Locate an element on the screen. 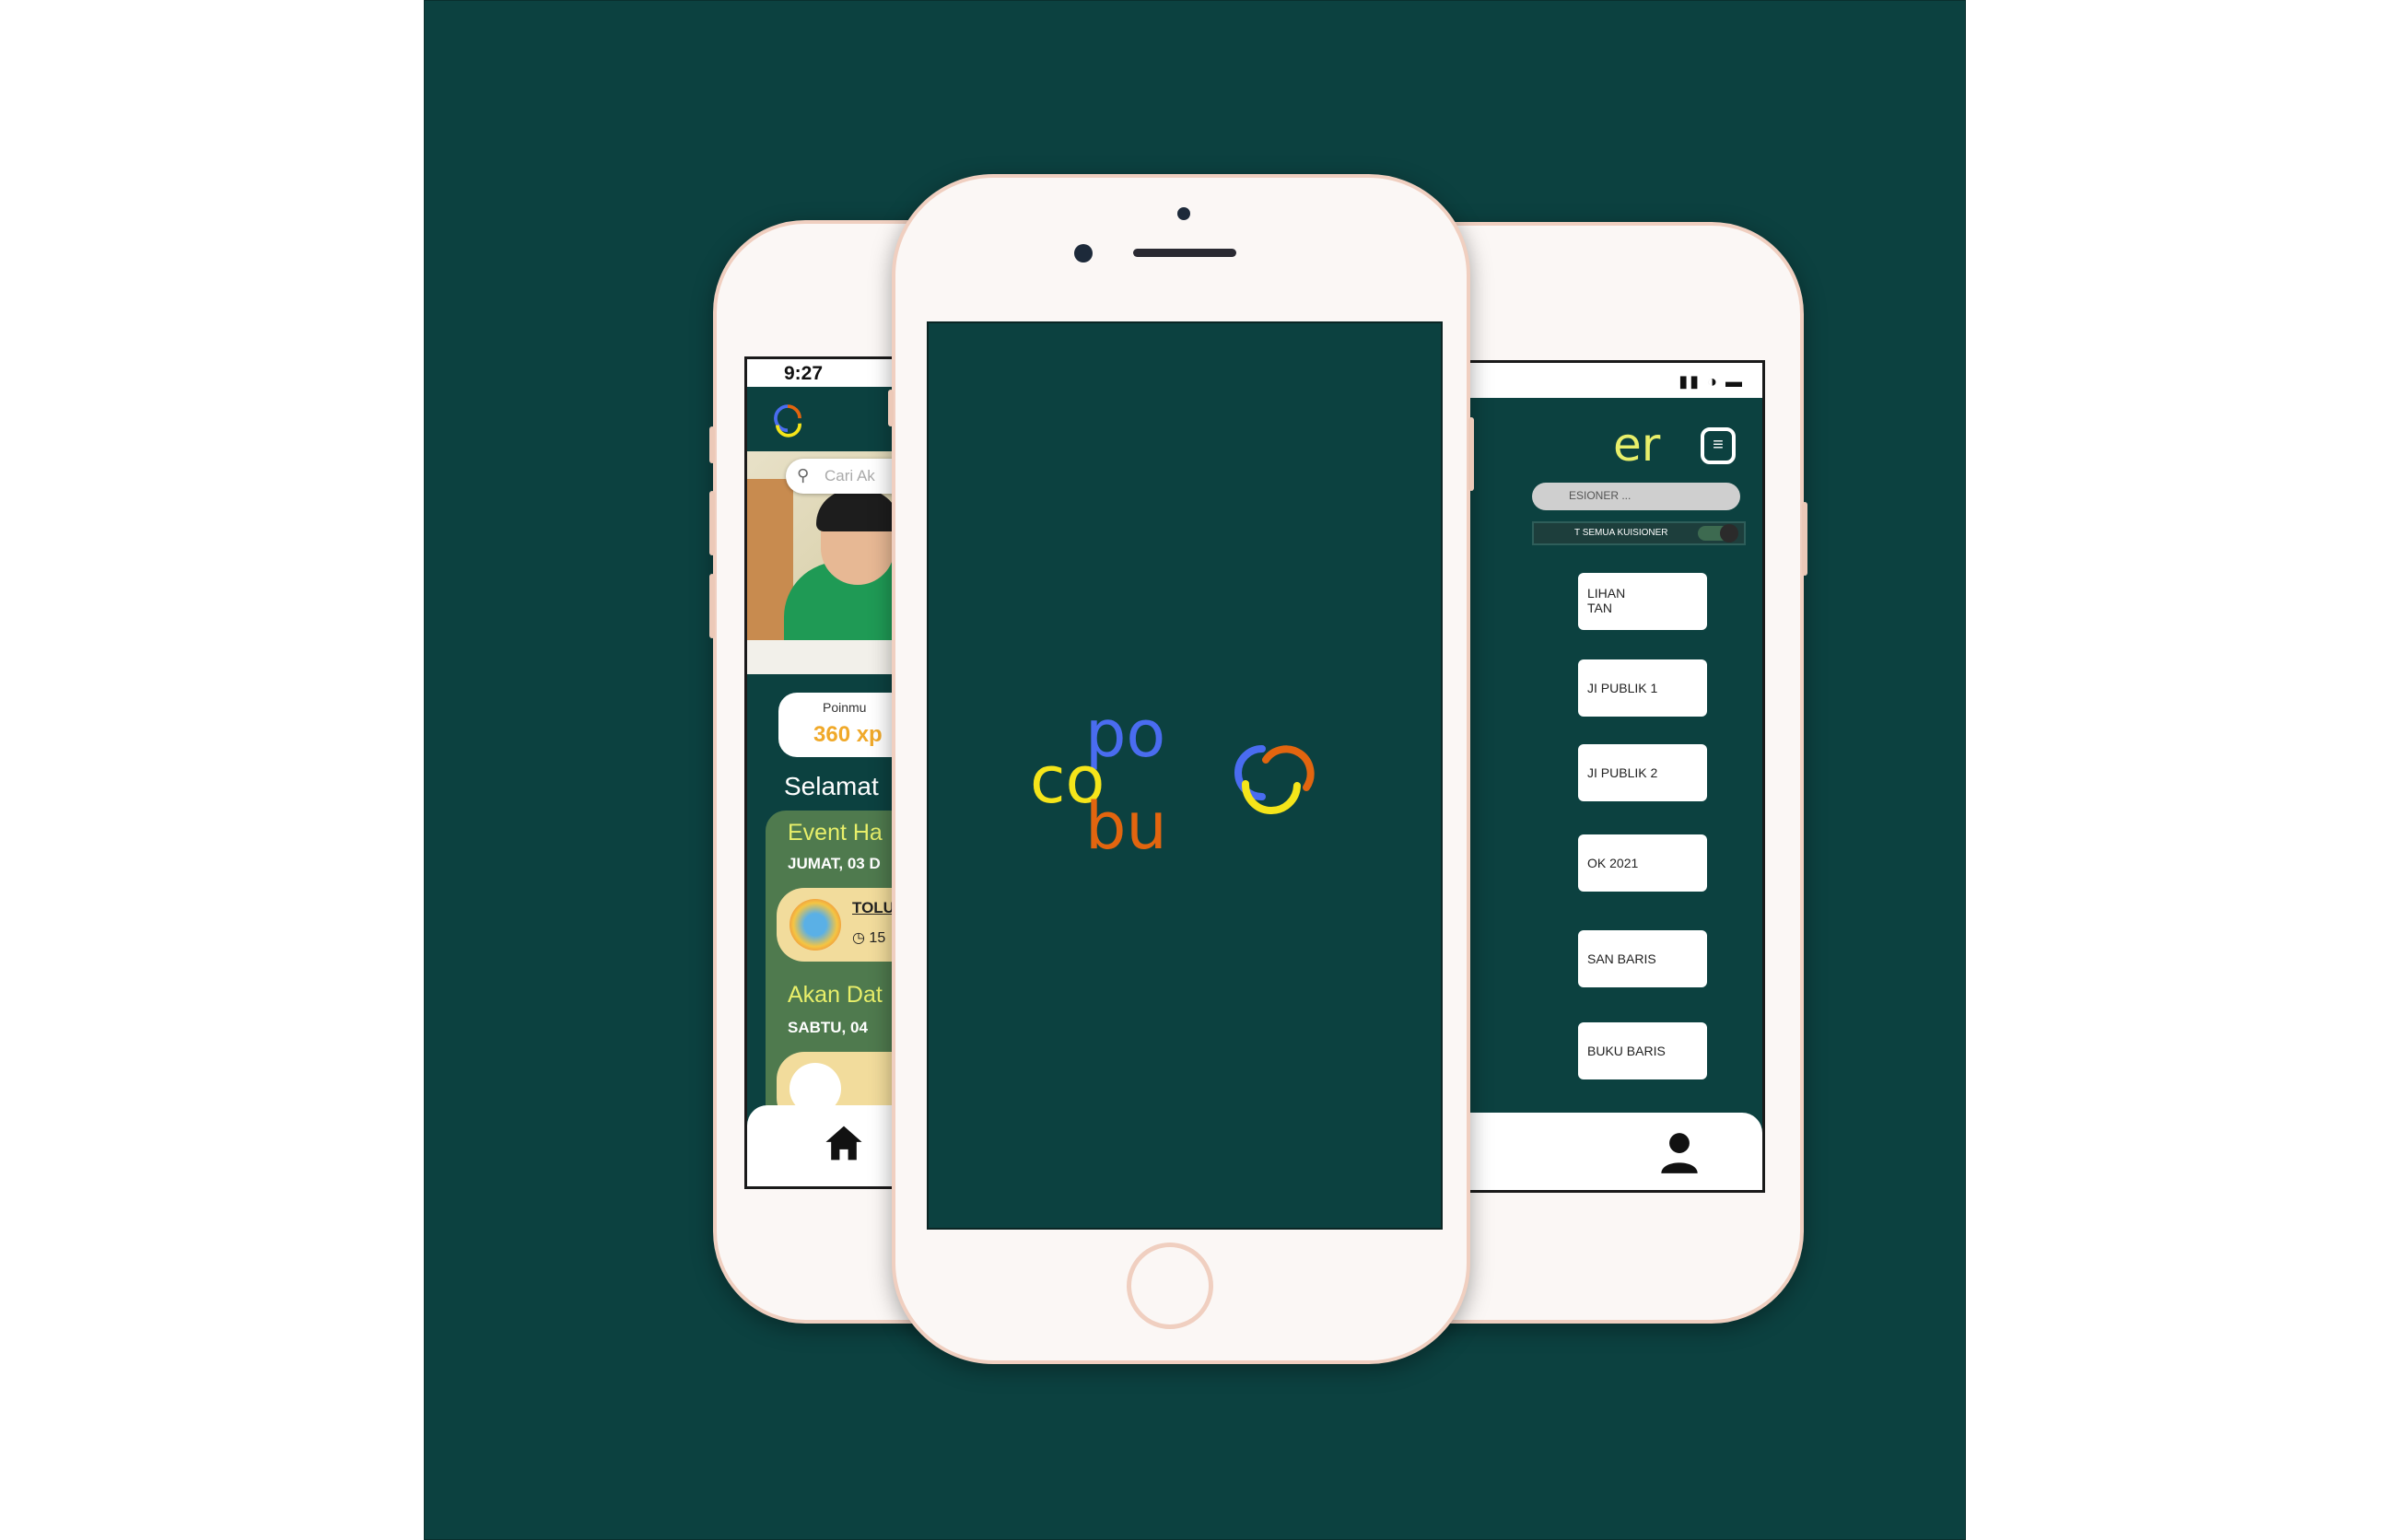 This screenshot has height=1540, width=2386. profile-icon is located at coordinates (1679, 1153).